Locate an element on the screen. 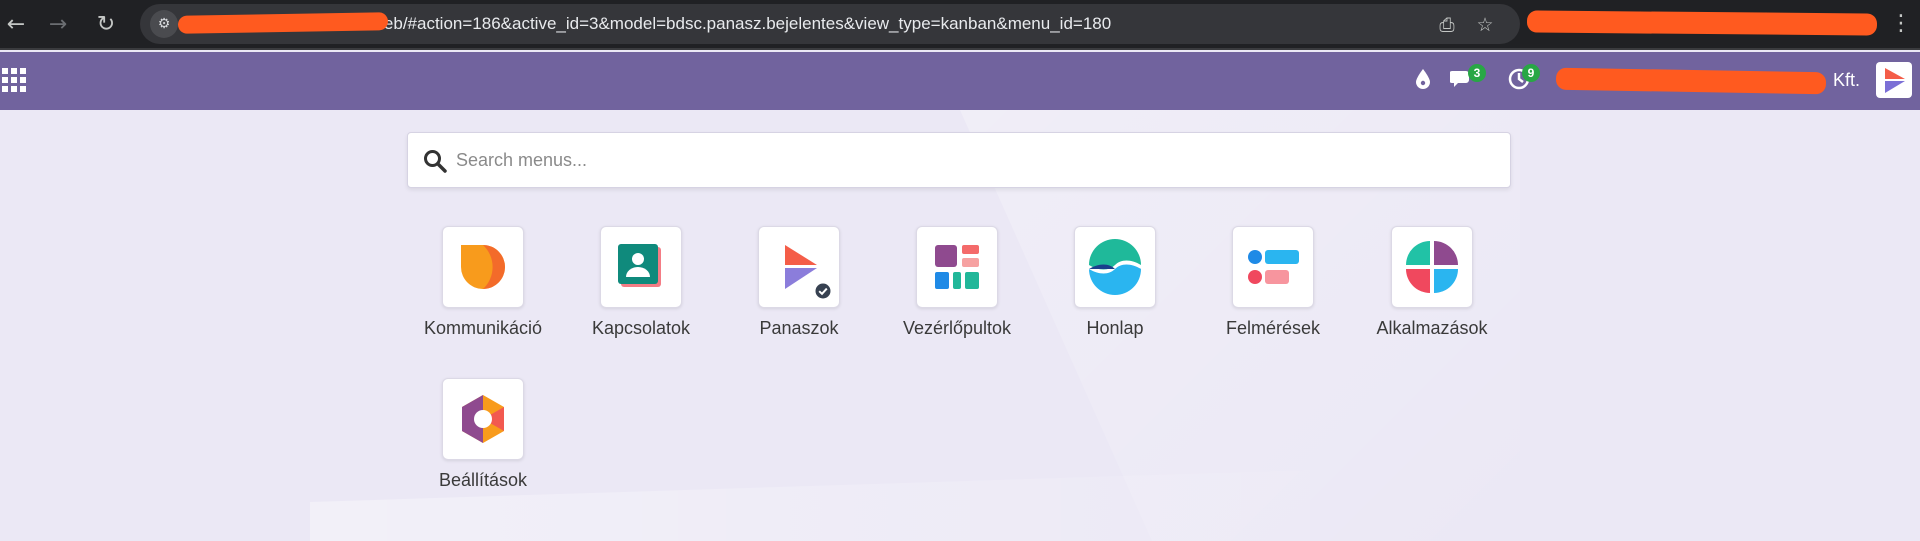 This screenshot has height=541, width=1920. panaszok-icon is located at coordinates (799, 267).